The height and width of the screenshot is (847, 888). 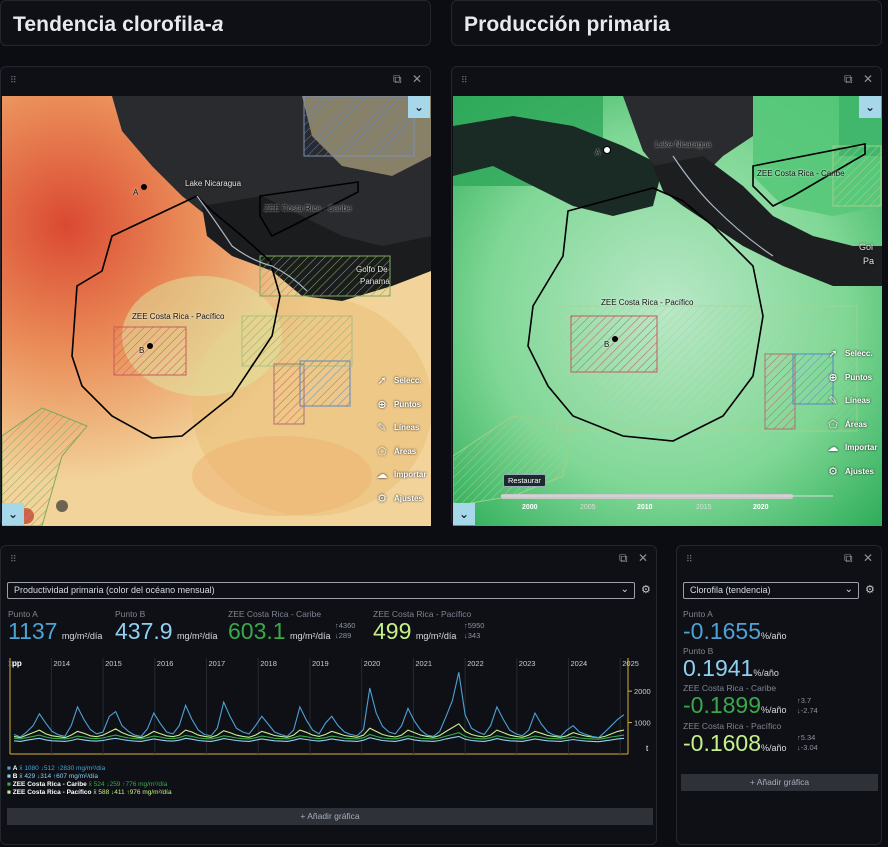 I want to click on year-tick-label: 2023, so click(x=527, y=663).